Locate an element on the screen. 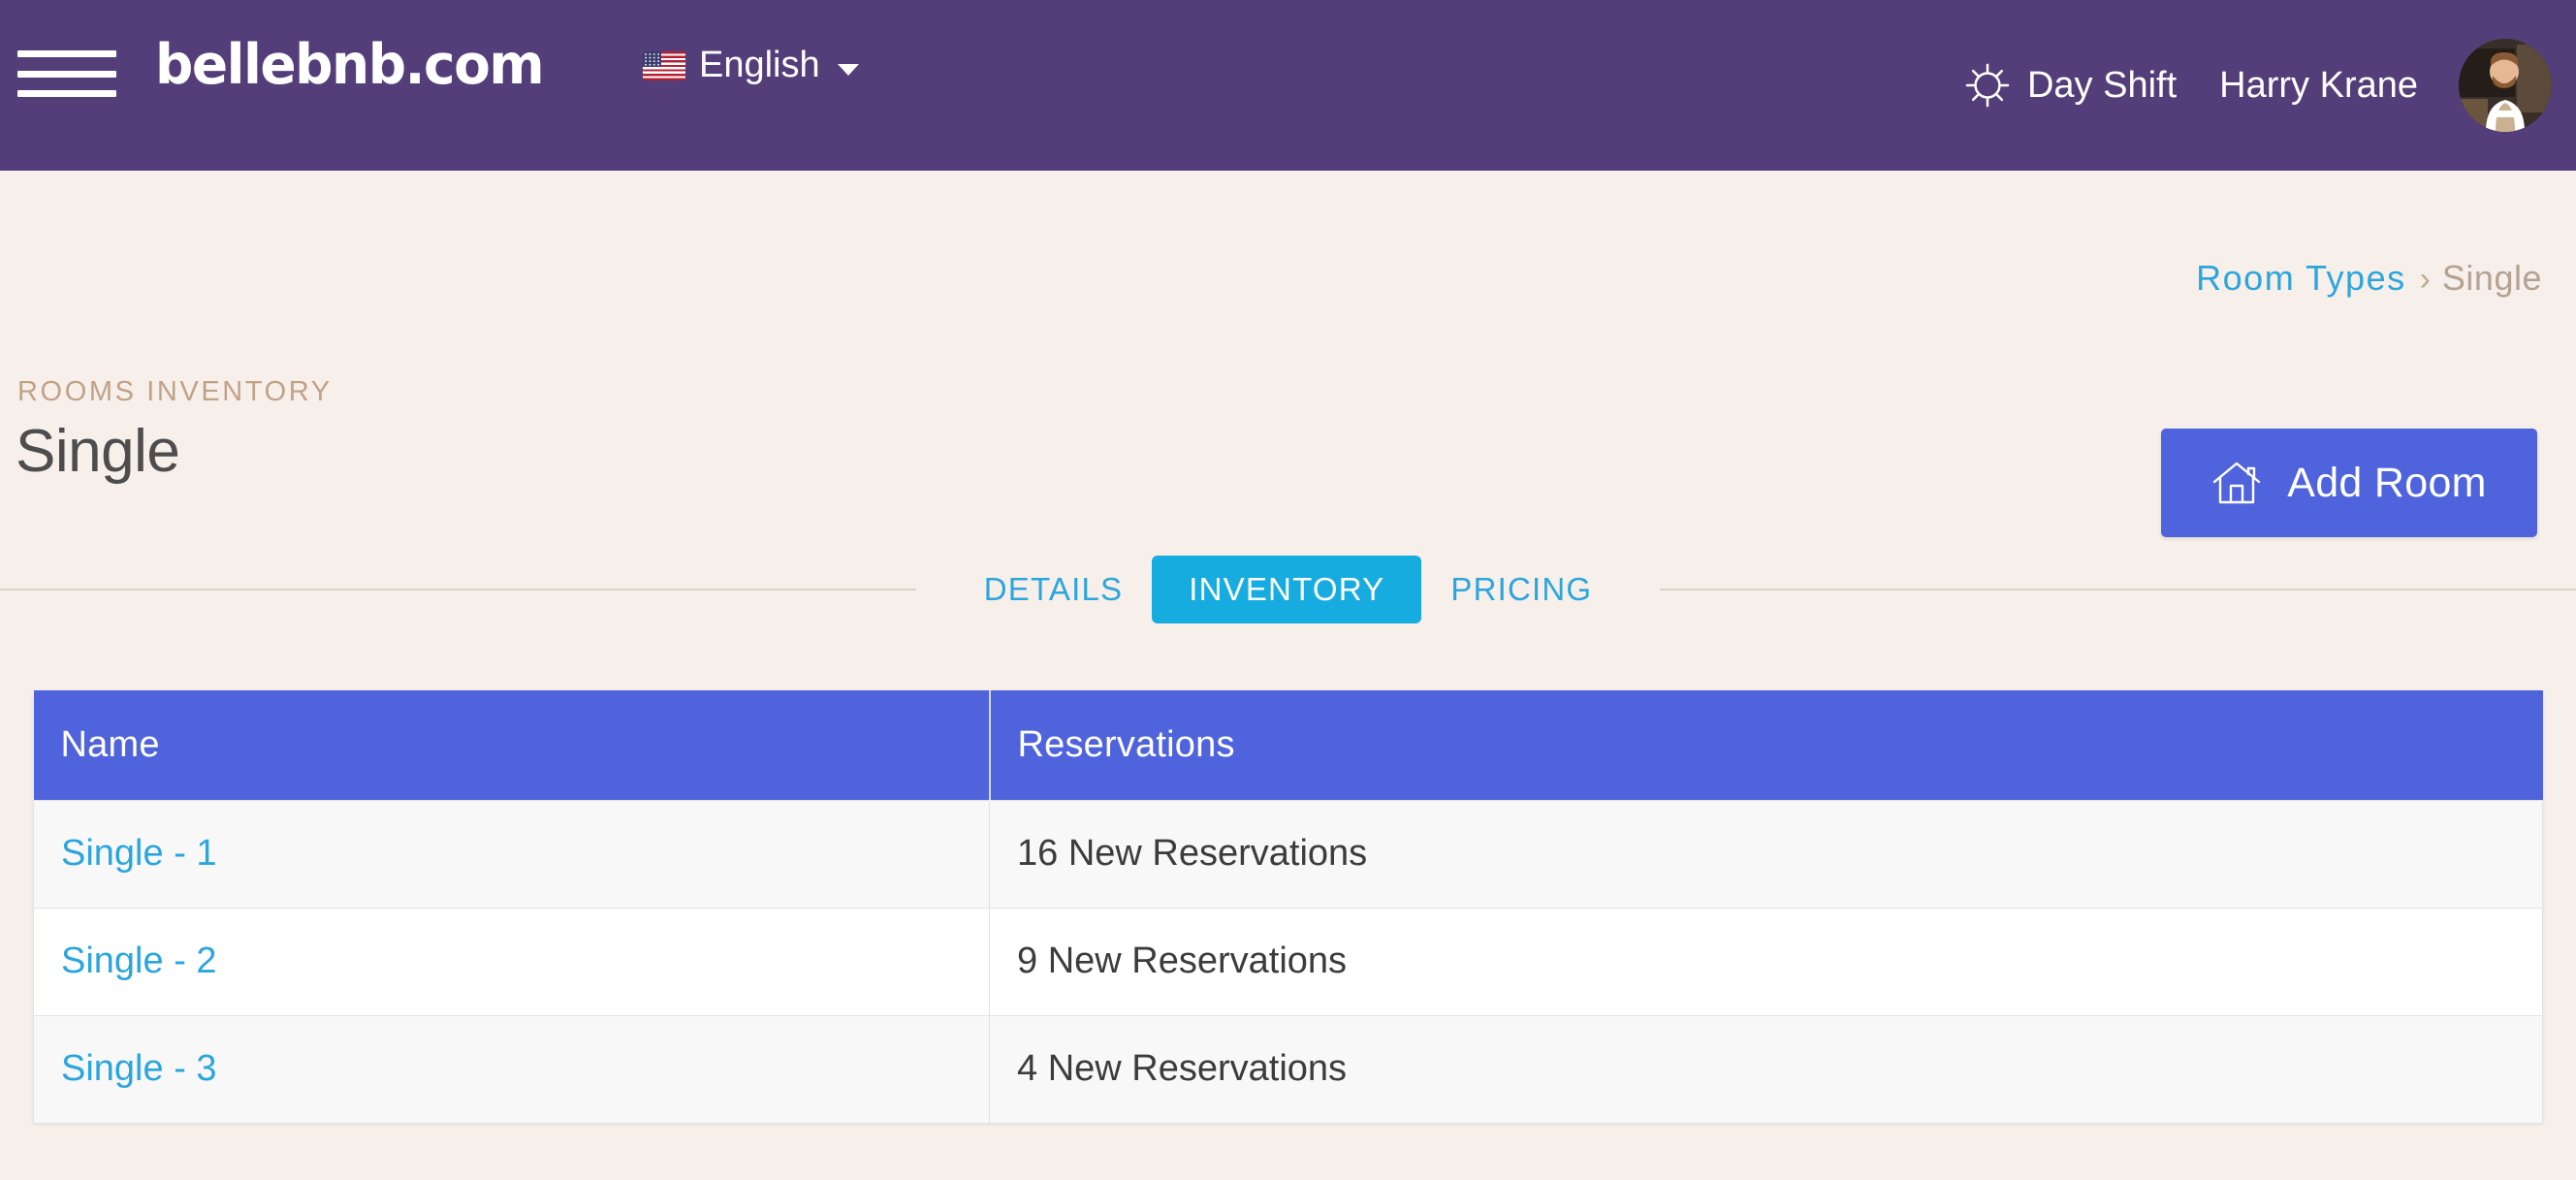  day-shift-label: Day Shift is located at coordinates (2102, 85).